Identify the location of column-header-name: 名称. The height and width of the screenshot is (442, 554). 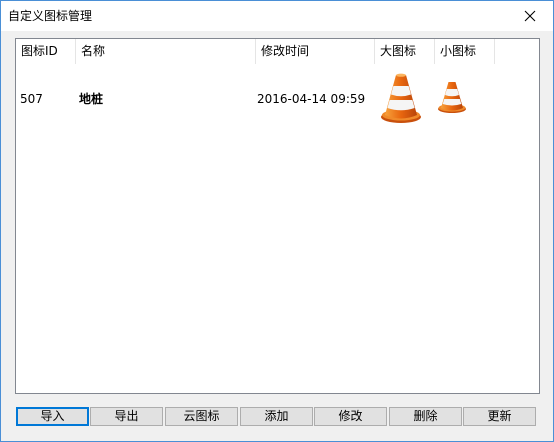
(166, 51).